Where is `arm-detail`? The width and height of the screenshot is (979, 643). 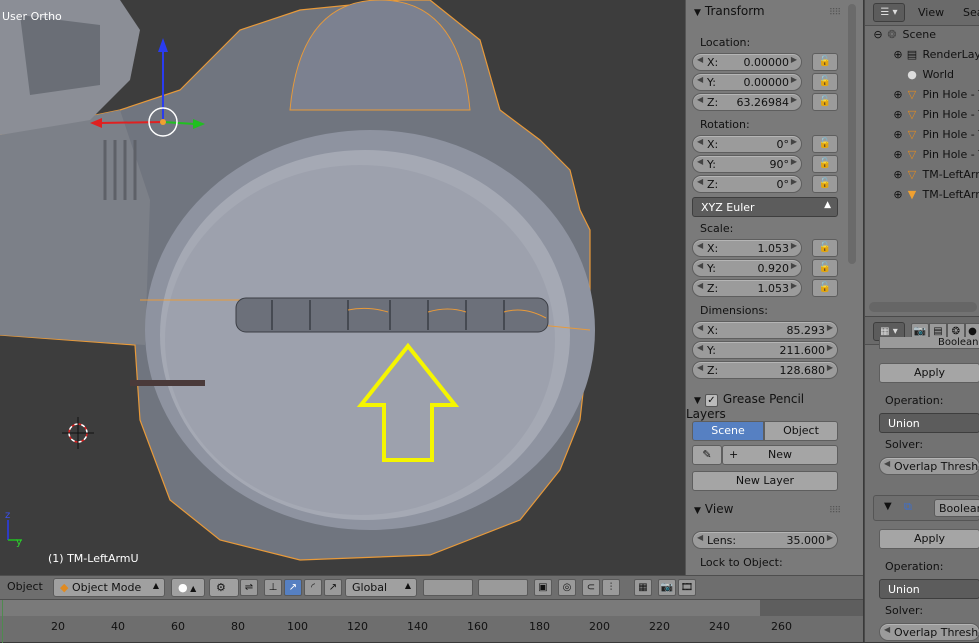
arm-detail is located at coordinates (60, 55).